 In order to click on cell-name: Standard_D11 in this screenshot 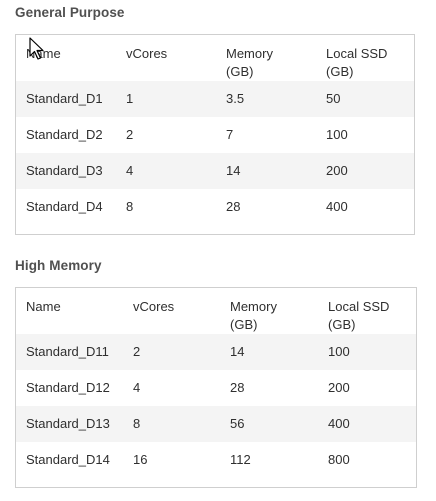, I will do `click(69, 352)`.